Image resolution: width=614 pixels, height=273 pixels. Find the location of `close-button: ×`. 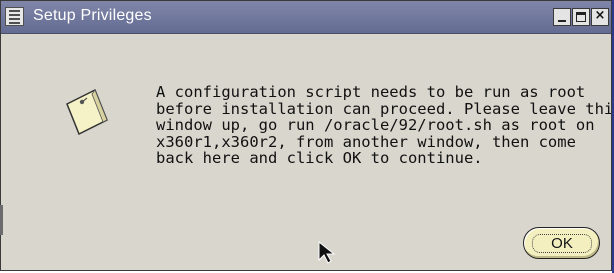

close-button: × is located at coordinates (600, 17).